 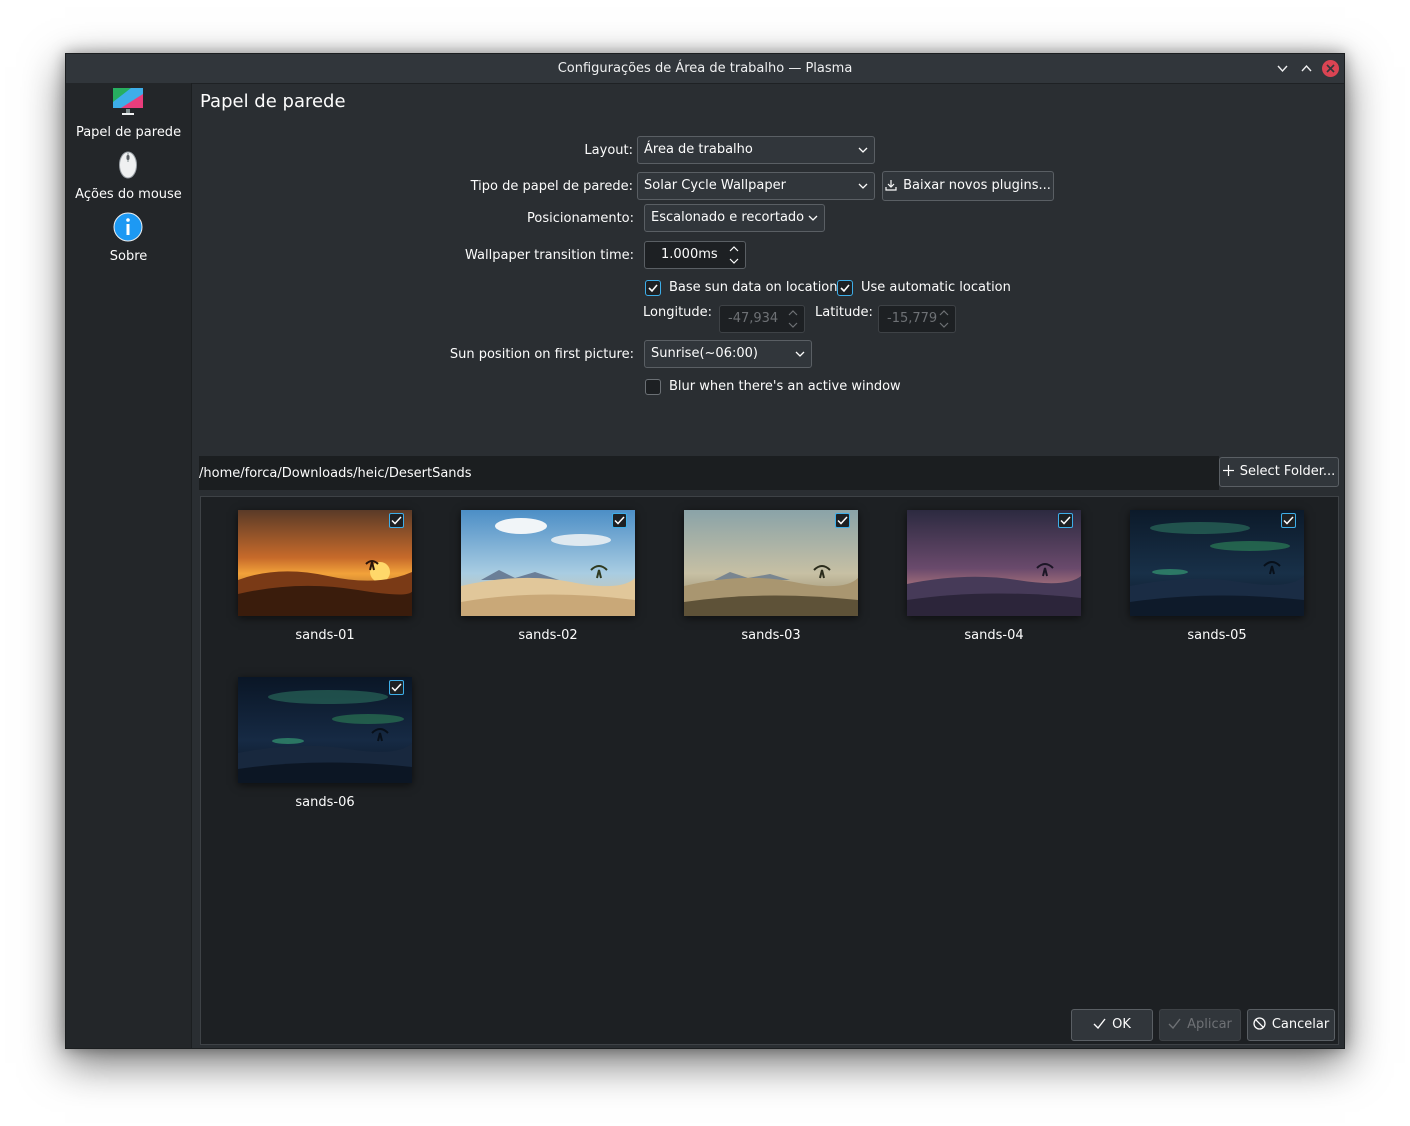 What do you see at coordinates (771, 635) in the screenshot?
I see `wallpaper-name: sands-03` at bounding box center [771, 635].